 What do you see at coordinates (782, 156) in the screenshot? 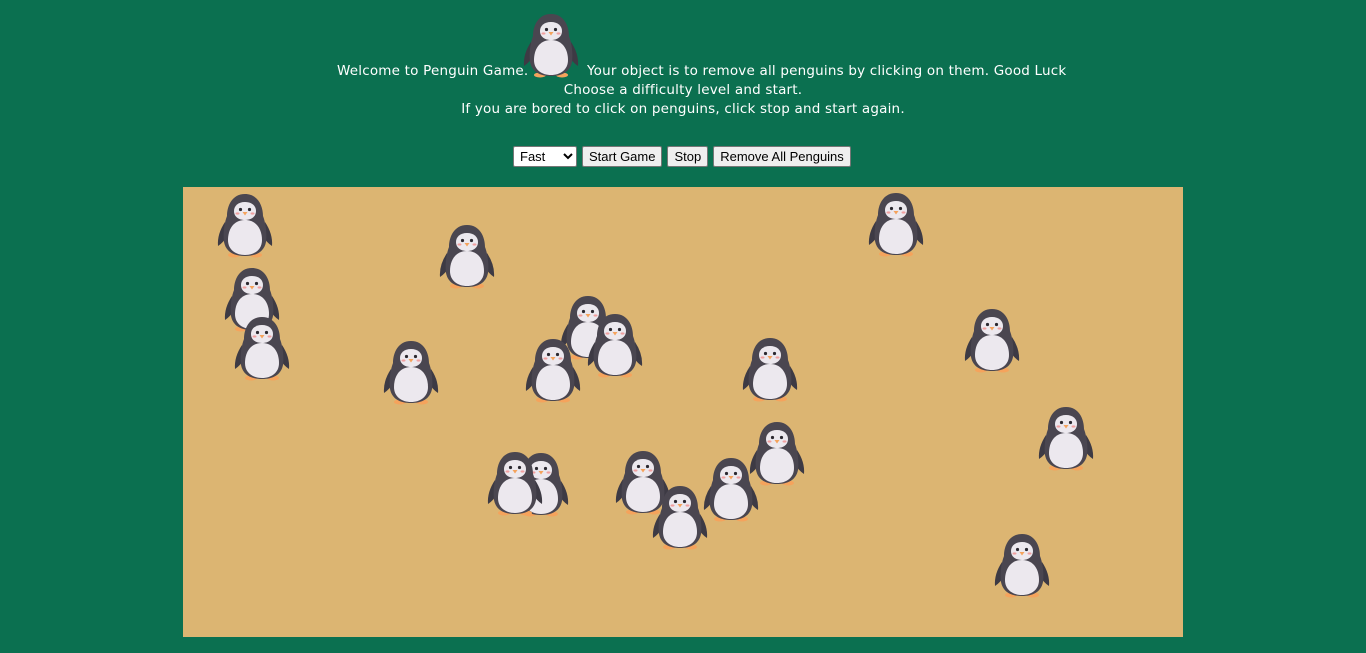
I see `remove-all-penguins-button: Remove All Penguins` at bounding box center [782, 156].